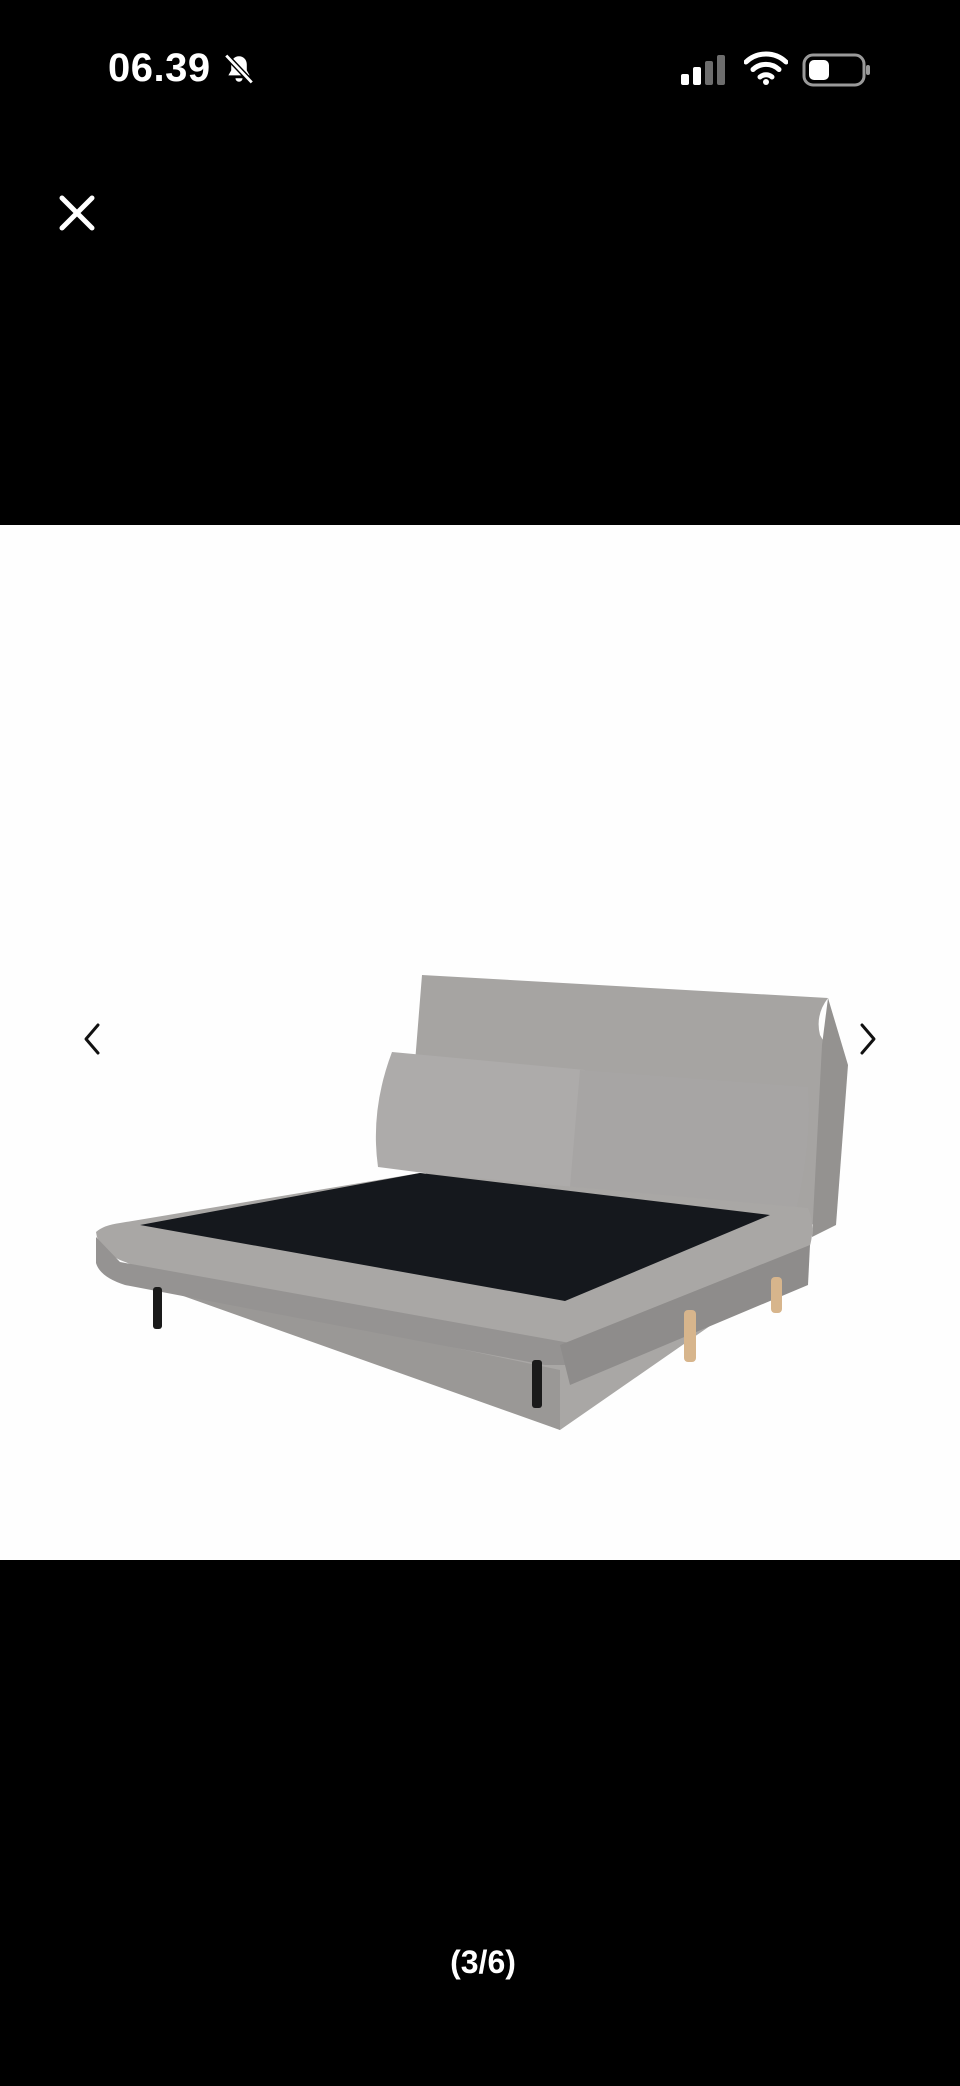  What do you see at coordinates (159, 68) in the screenshot?
I see `status-time: 06.39` at bounding box center [159, 68].